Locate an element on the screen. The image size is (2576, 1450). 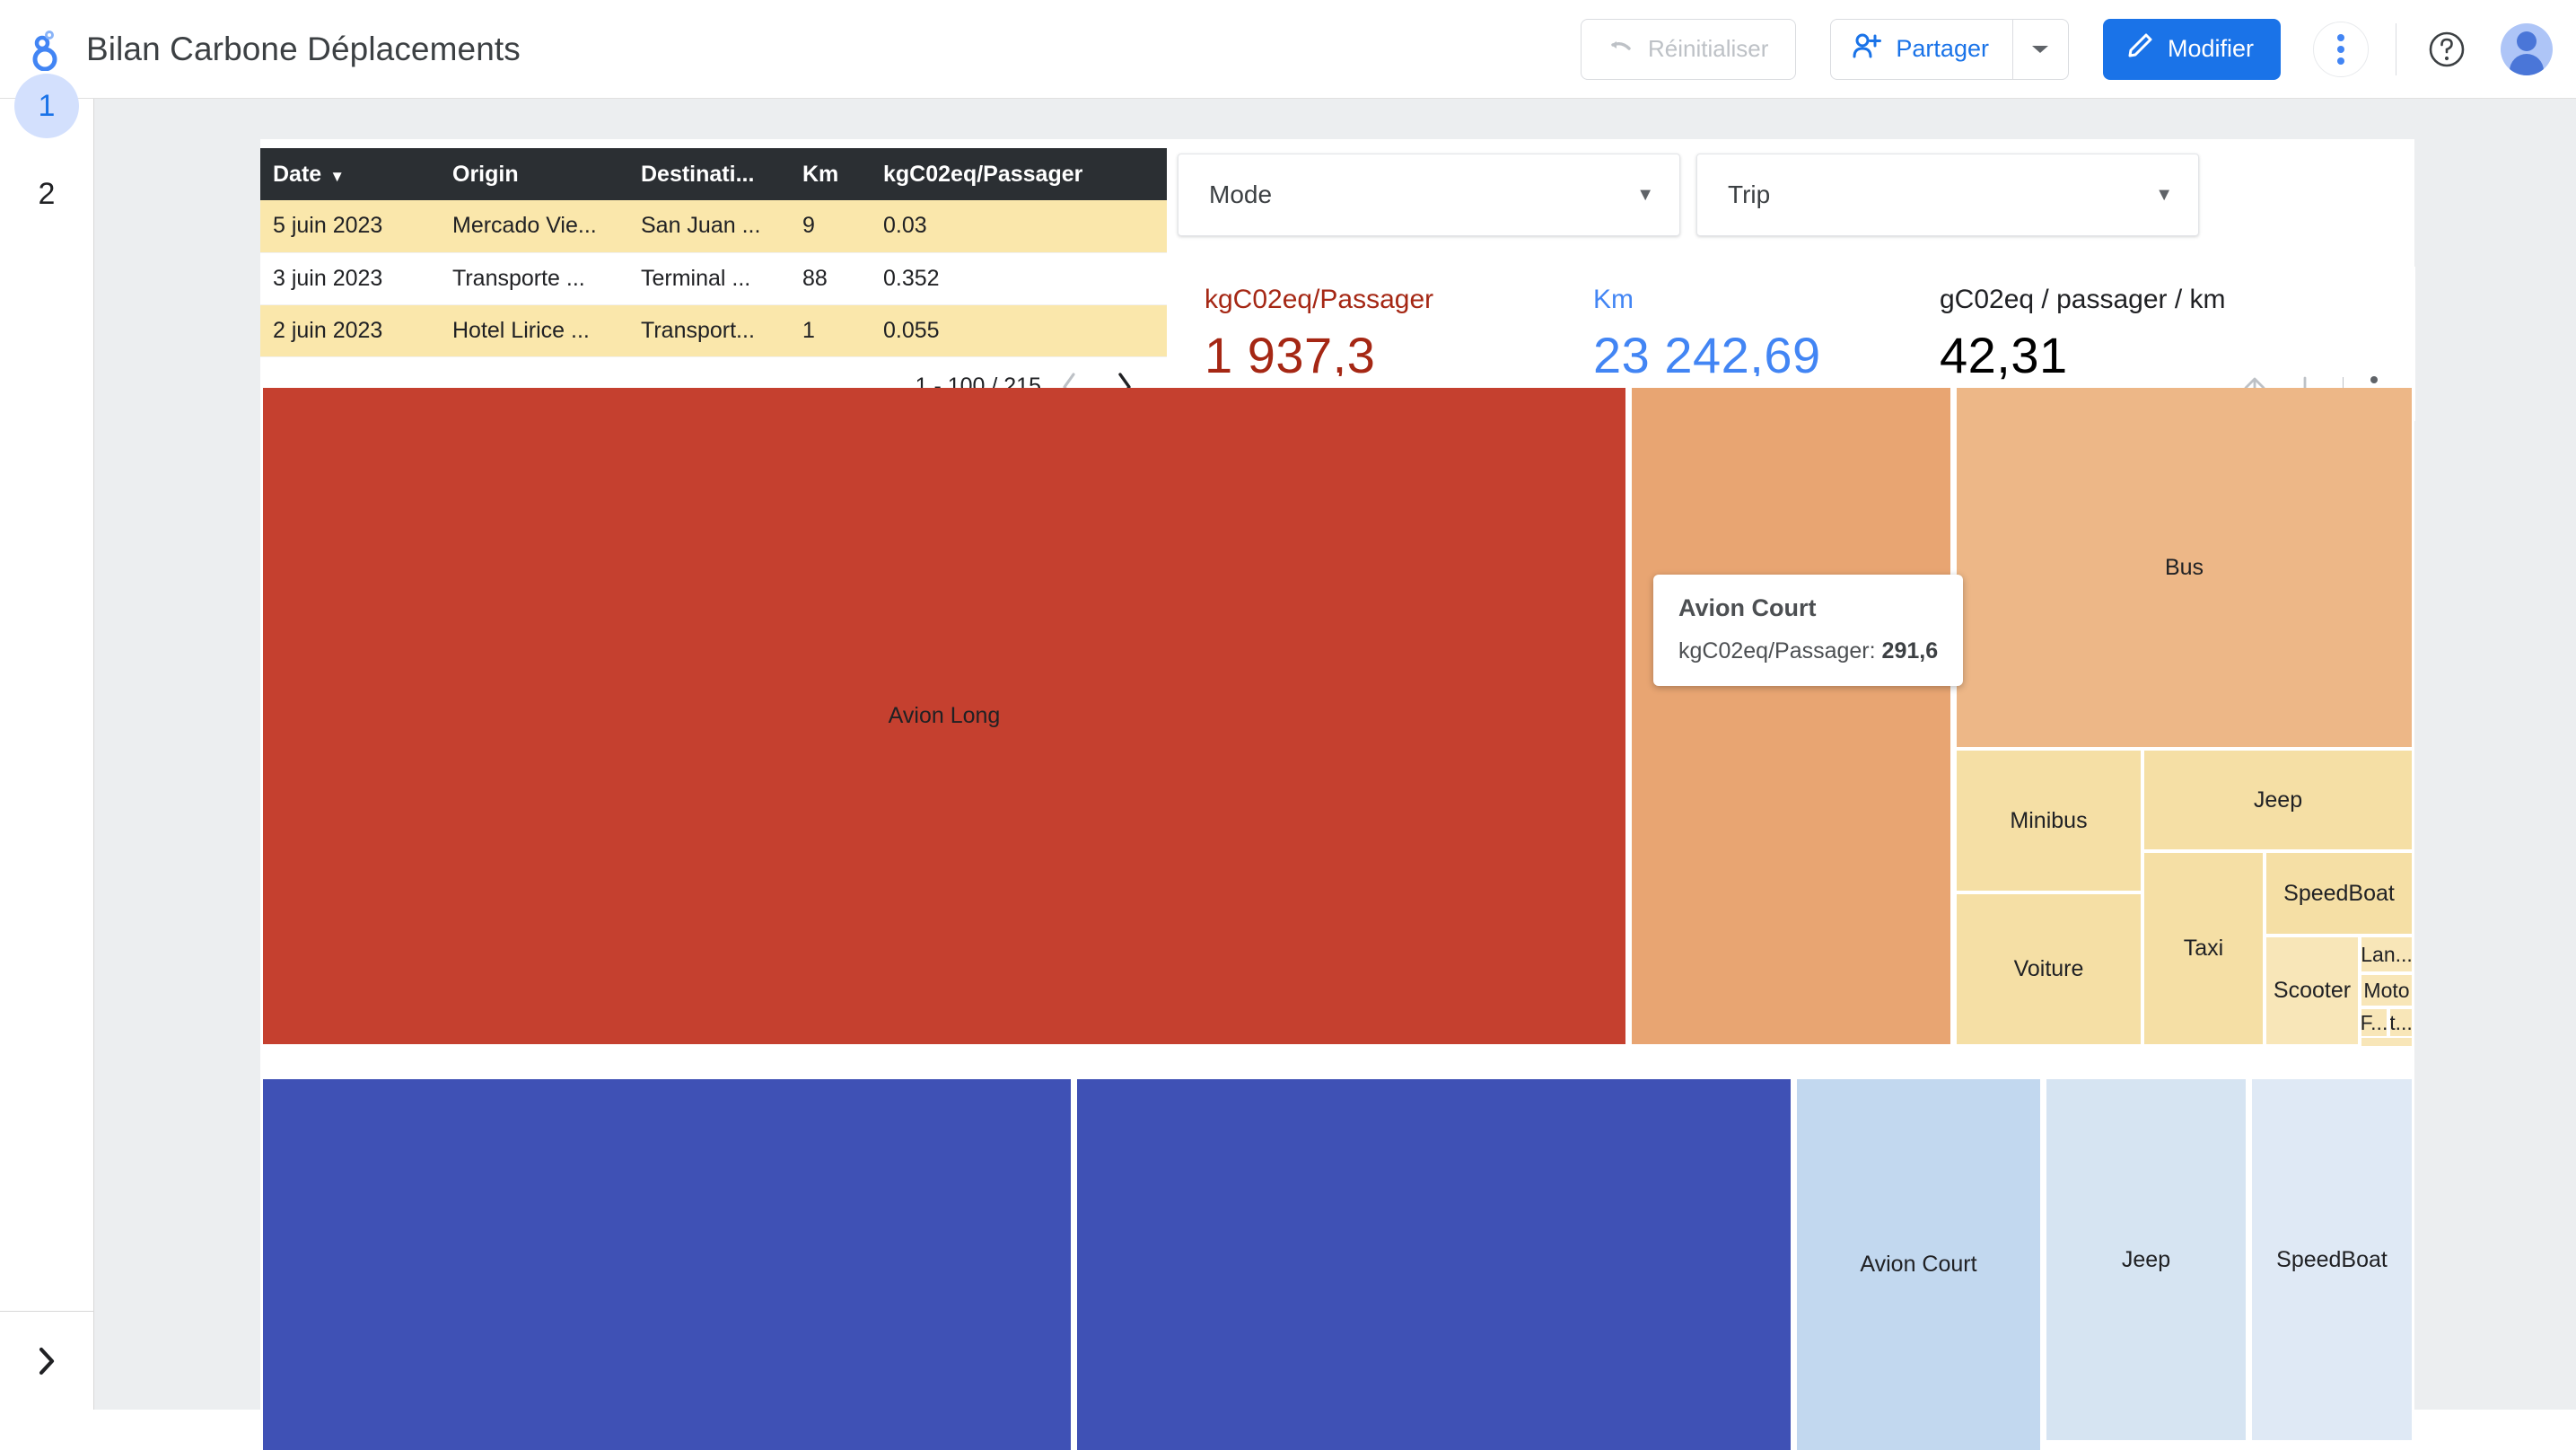
treemap-tile-moto: Moto is located at coordinates (2386, 990).